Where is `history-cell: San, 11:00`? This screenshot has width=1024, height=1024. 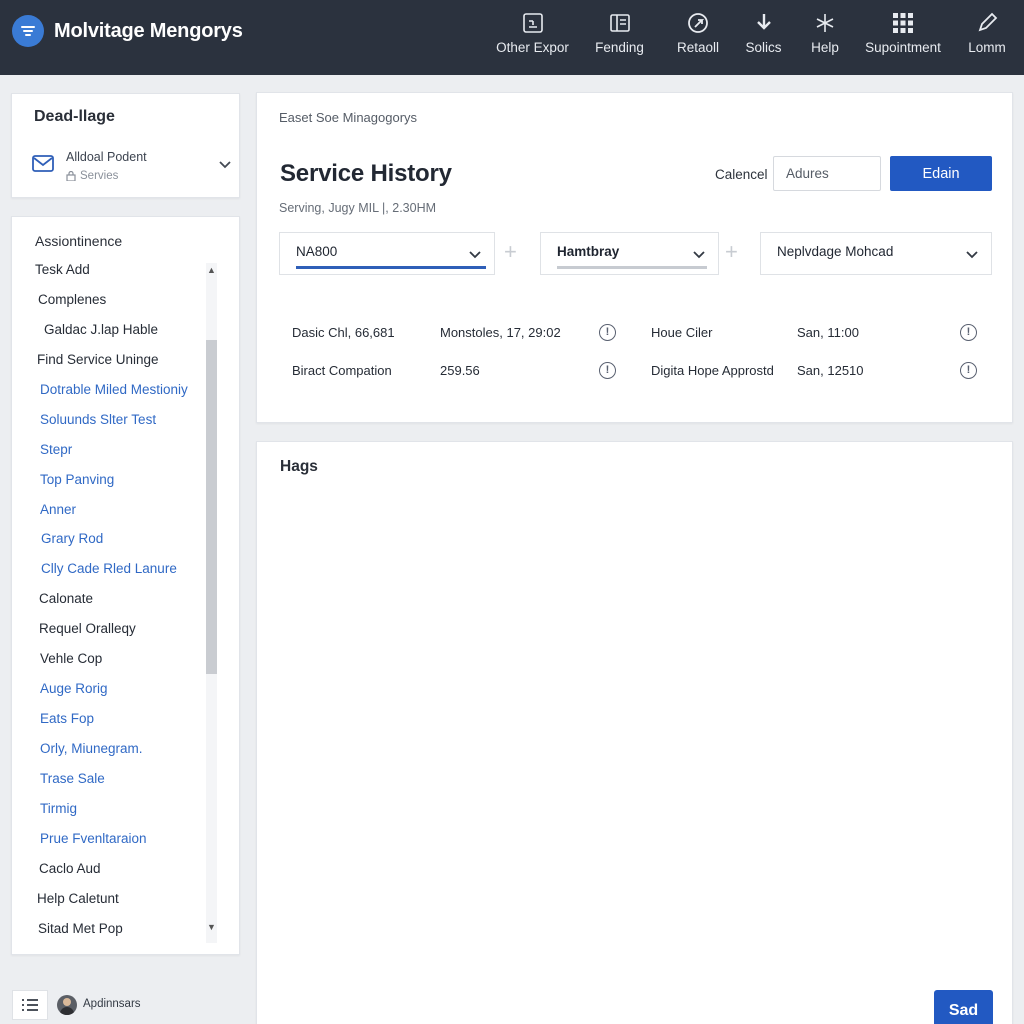
history-cell: San, 11:00 is located at coordinates (828, 332).